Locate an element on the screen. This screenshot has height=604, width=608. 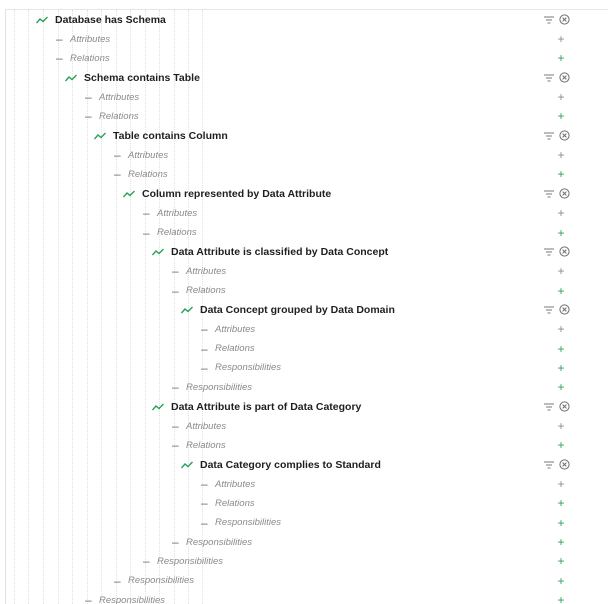
relation-toggle: Column represented by Data Attribute is located at coordinates (227, 194).